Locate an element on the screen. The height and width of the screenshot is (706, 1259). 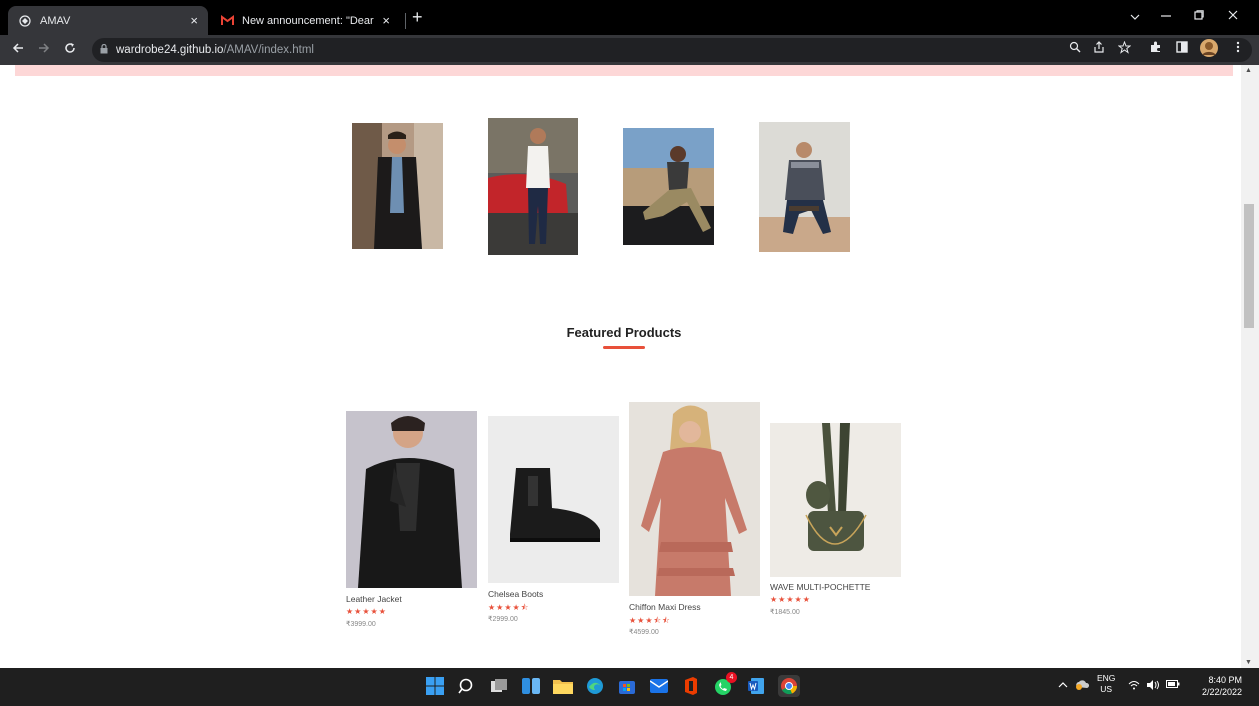
windows-start-icon is located at coordinates (435, 686).